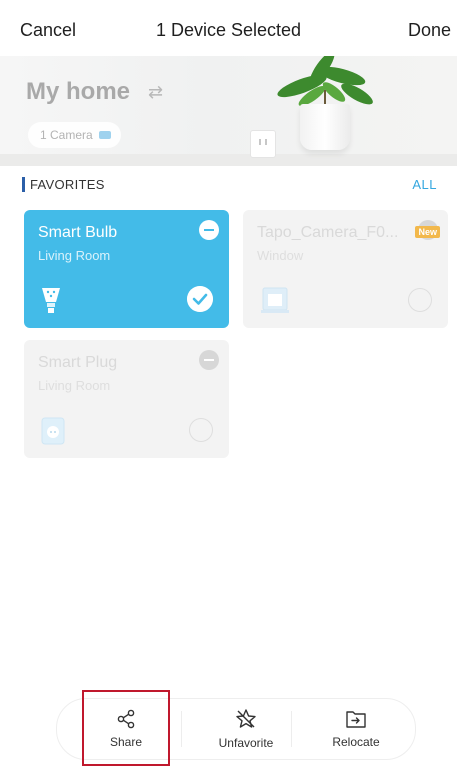 The width and height of the screenshot is (457, 766). I want to click on device-card-smart-plug: Smart Plug Living Room, so click(126, 399).